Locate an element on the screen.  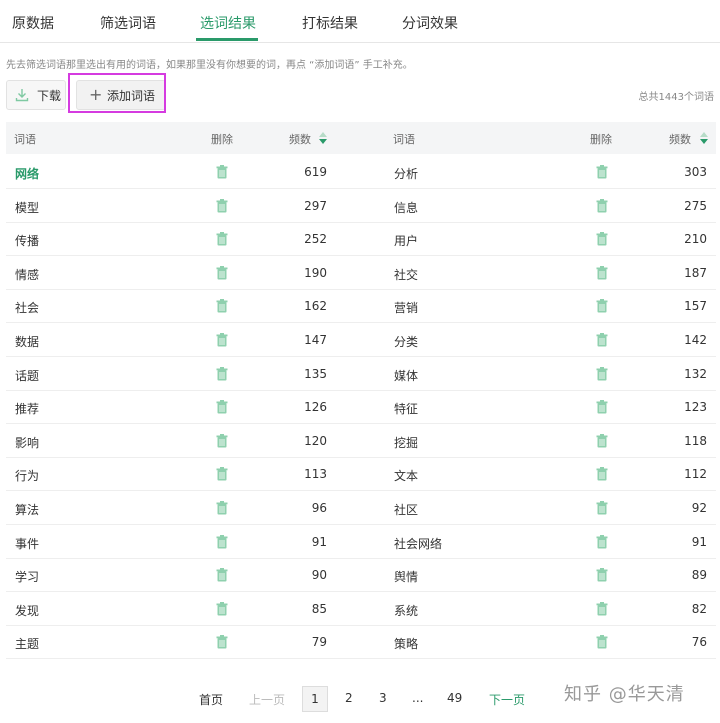
frequency-right: 123 is located at coordinates (695, 407).